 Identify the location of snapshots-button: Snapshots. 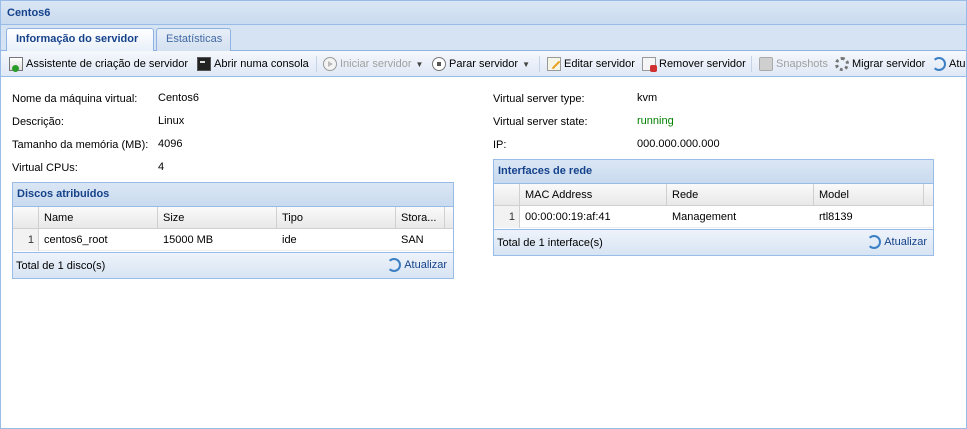
(793, 64).